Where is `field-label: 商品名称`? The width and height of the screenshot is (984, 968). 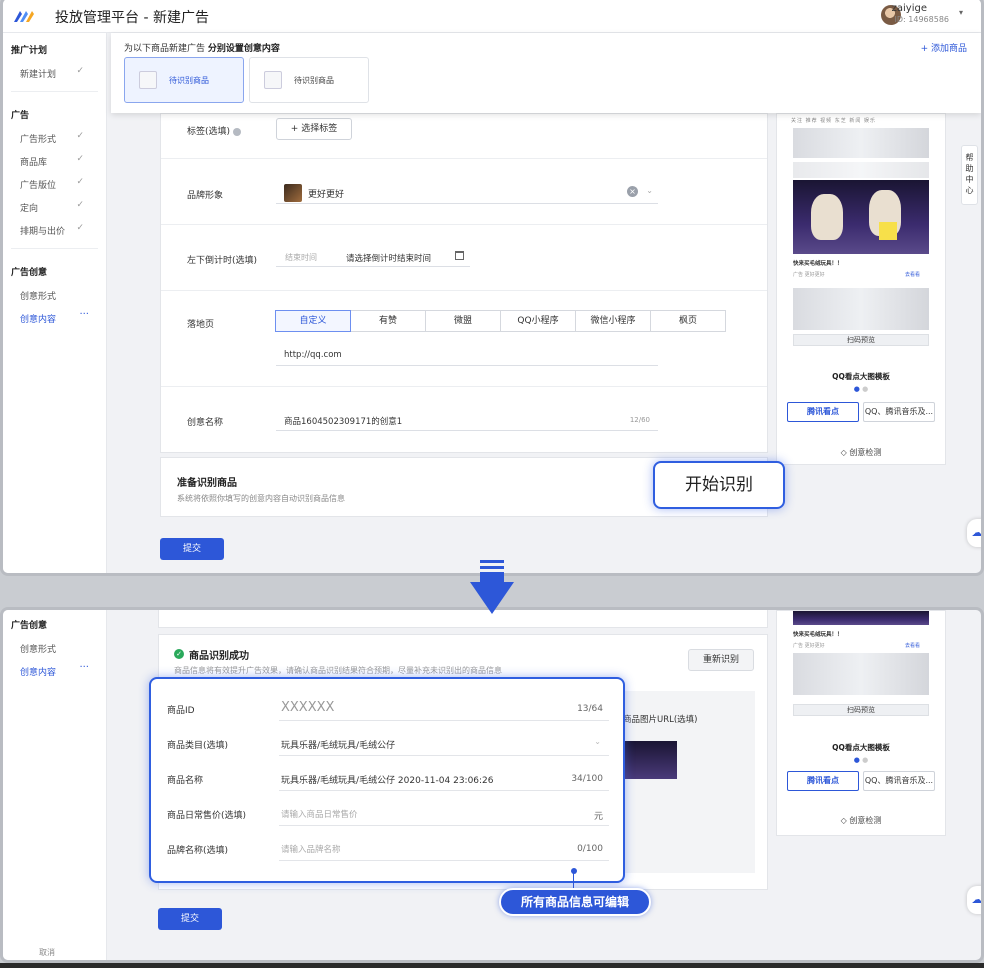 field-label: 商品名称 is located at coordinates (185, 781).